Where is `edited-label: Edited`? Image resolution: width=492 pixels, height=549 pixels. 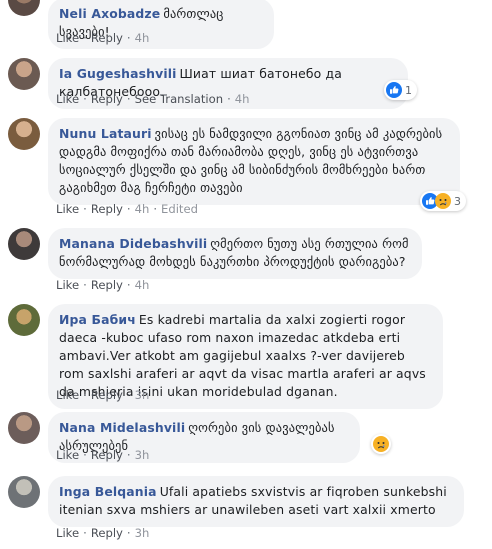
edited-label: Edited is located at coordinates (179, 209).